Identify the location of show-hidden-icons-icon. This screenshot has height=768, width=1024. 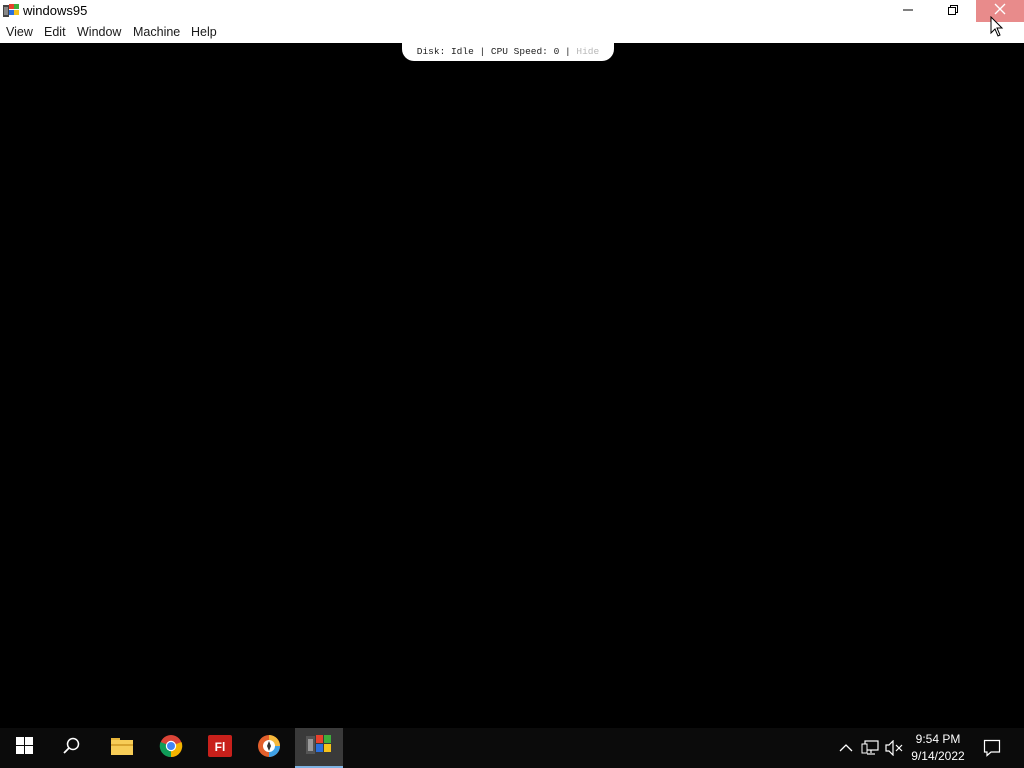
(846, 748).